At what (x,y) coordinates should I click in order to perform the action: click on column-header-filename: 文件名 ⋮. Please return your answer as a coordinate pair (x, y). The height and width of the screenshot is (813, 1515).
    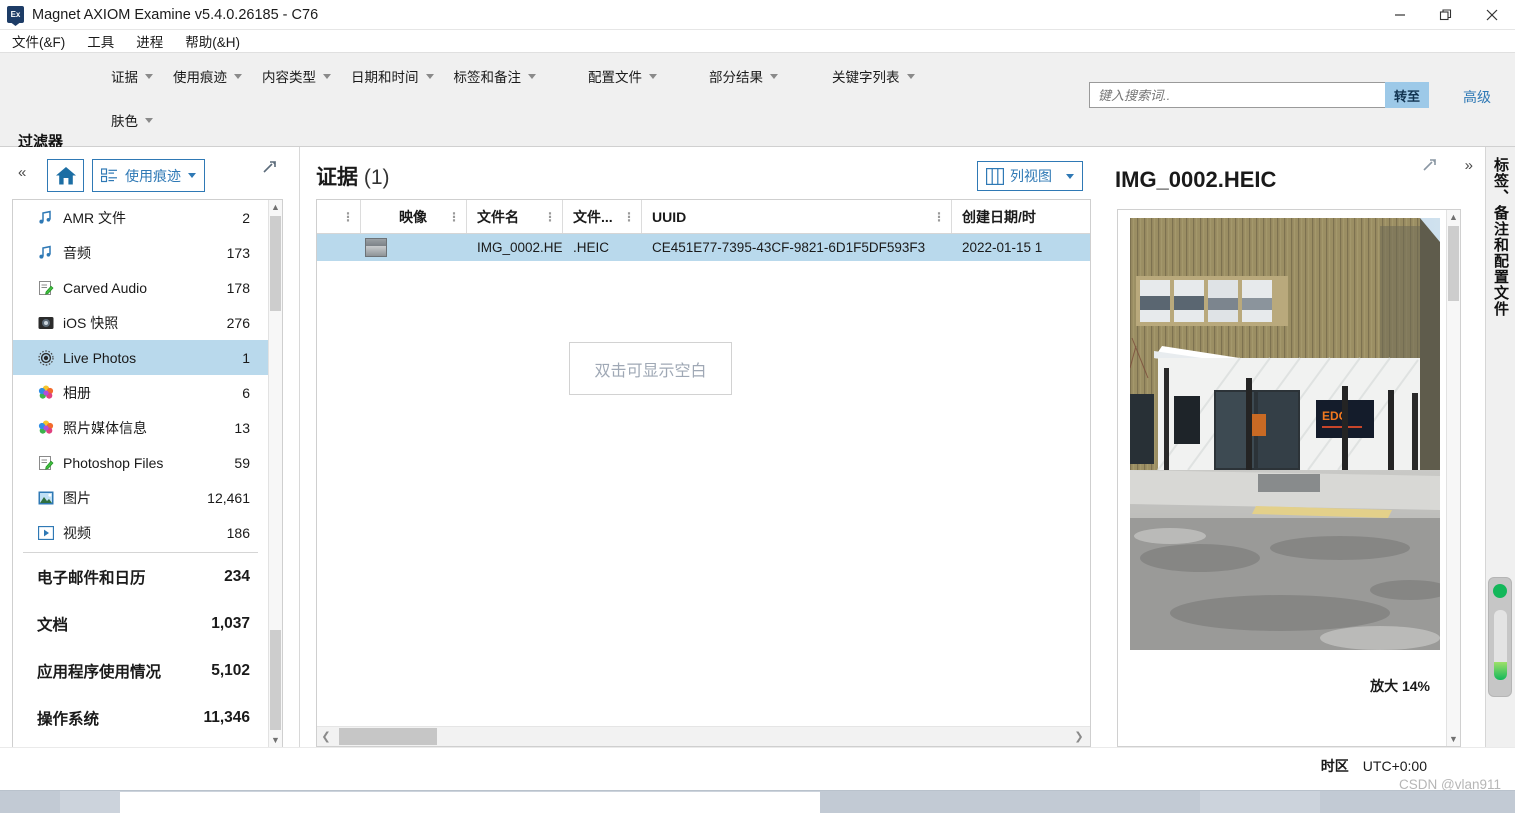
    Looking at the image, I should click on (515, 216).